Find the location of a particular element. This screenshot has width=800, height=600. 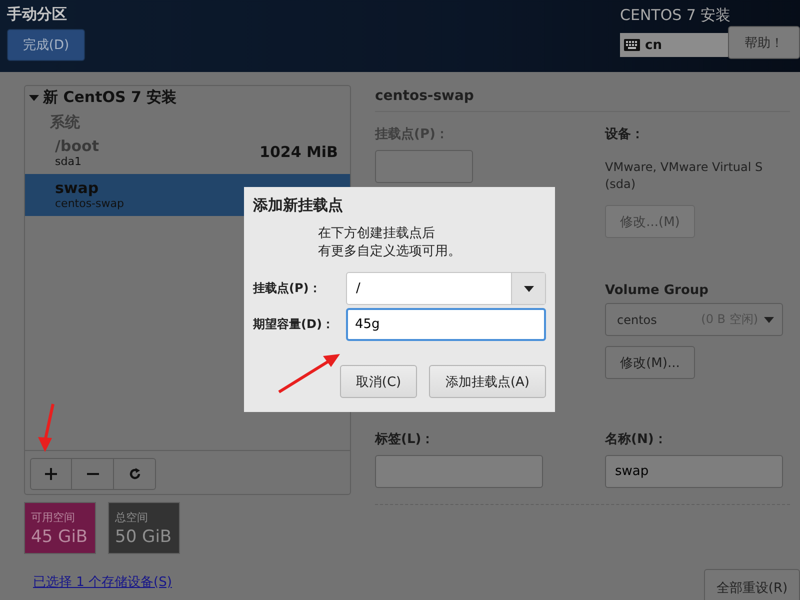

capacity-field: 45g is located at coordinates (446, 324).